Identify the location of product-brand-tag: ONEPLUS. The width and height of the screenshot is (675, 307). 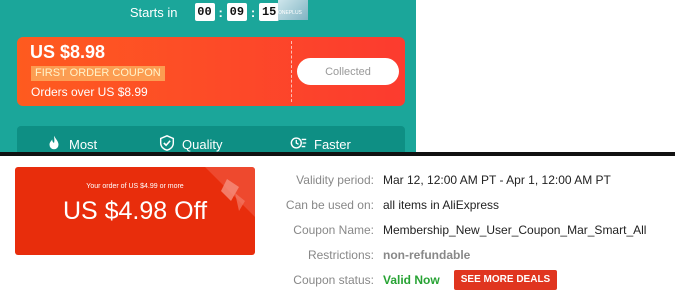
(290, 13).